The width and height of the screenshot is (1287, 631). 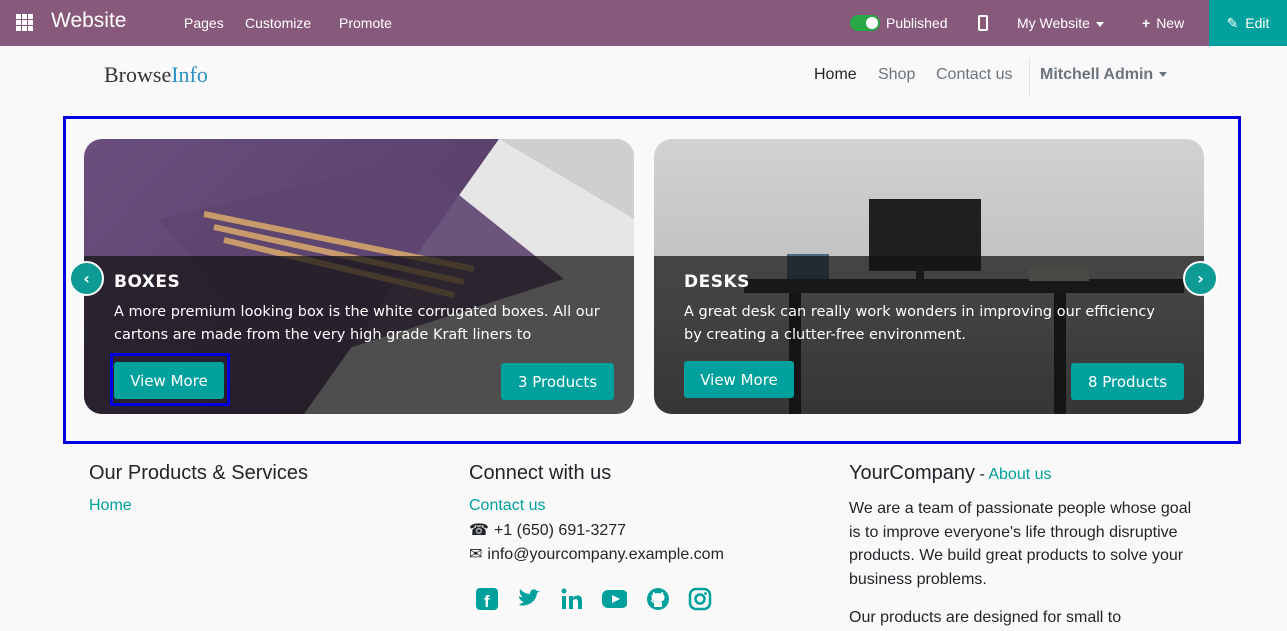 What do you see at coordinates (529, 599) in the screenshot?
I see `twitter-icon` at bounding box center [529, 599].